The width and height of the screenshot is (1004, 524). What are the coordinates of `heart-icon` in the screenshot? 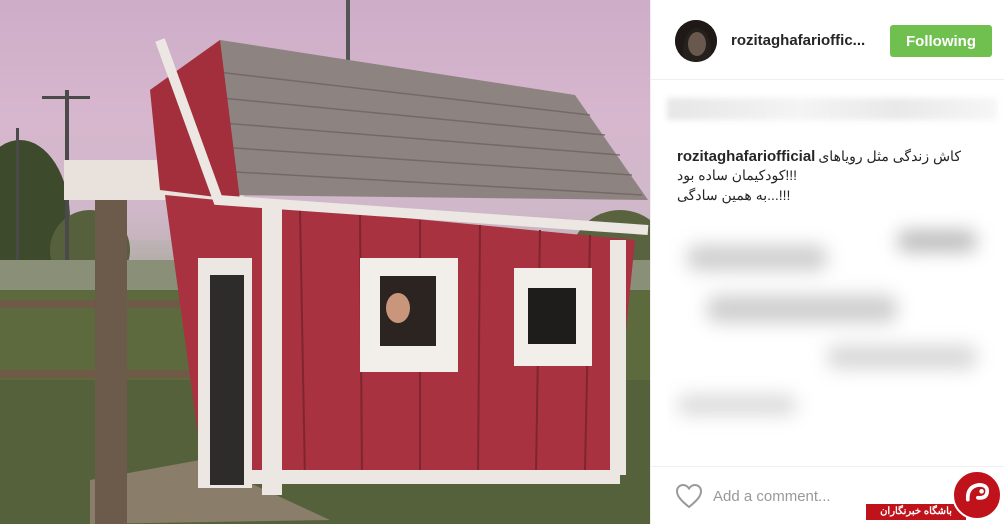 It's located at (689, 496).